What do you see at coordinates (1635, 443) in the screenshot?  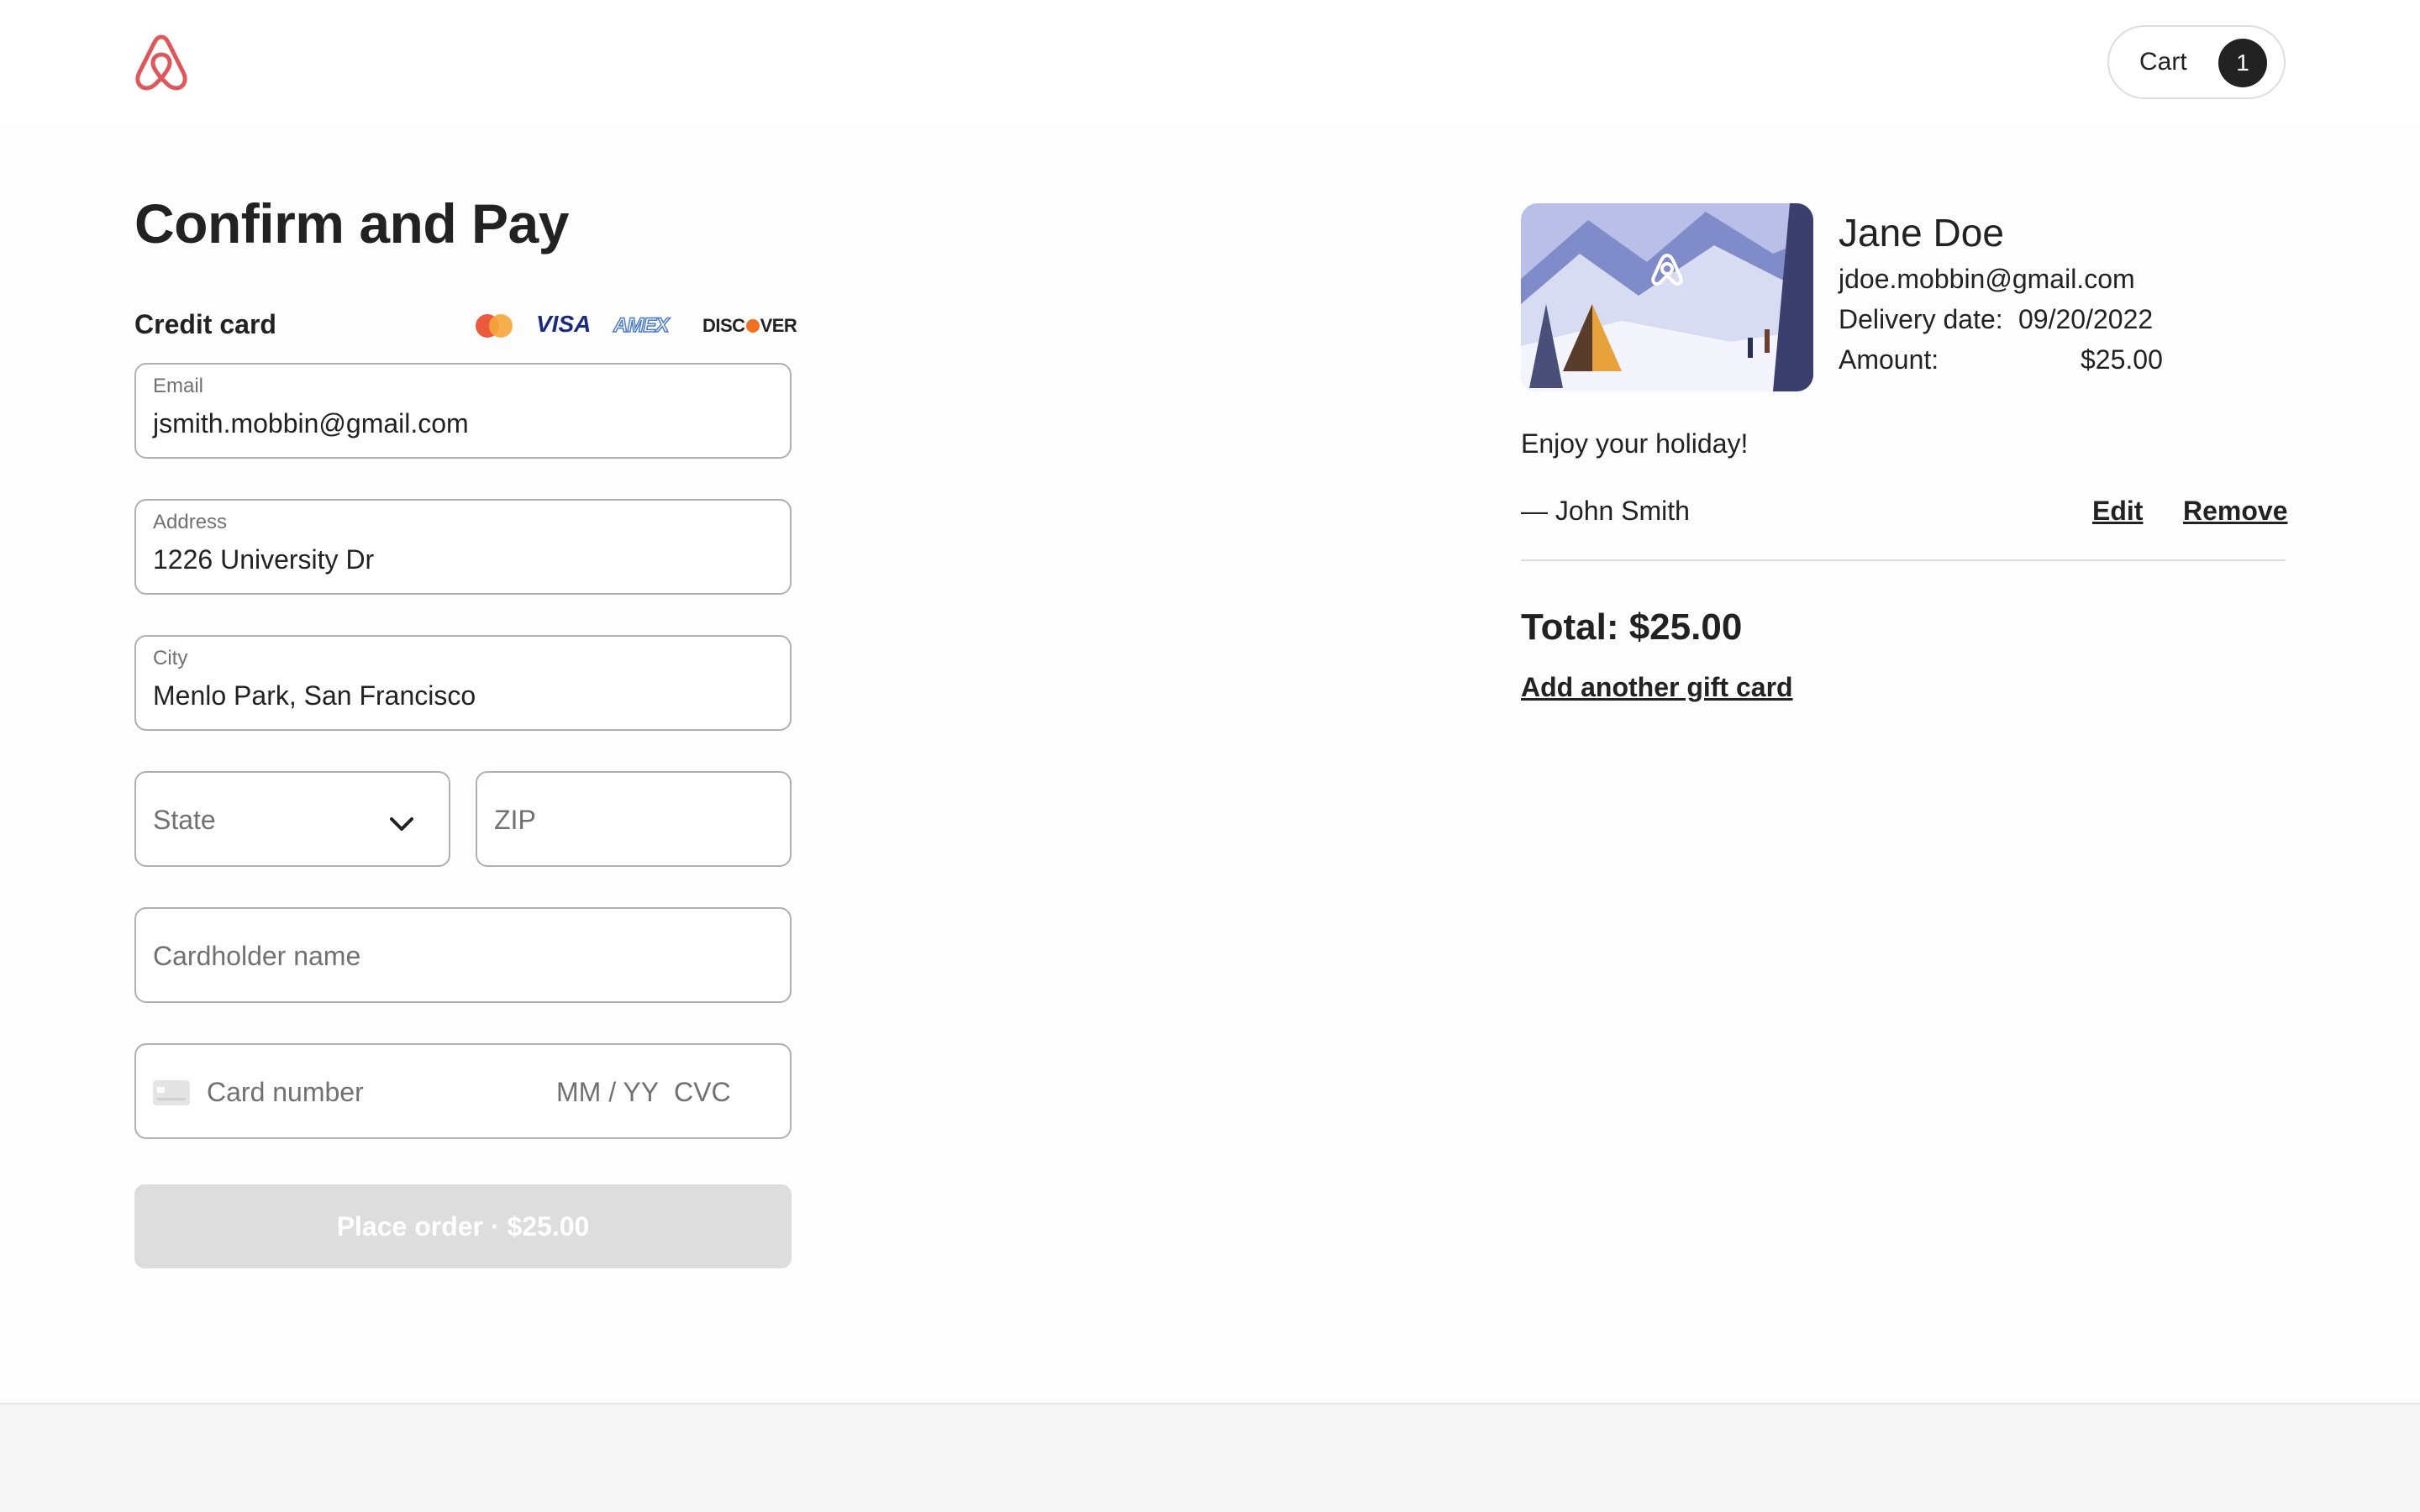 I see `gift-message: Enjoy your holiday!` at bounding box center [1635, 443].